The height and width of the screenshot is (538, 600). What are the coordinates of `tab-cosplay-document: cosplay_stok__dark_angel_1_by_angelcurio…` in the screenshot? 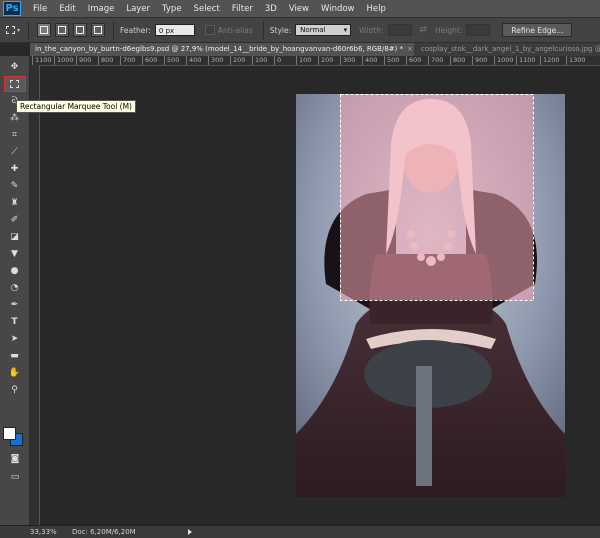 It's located at (508, 49).